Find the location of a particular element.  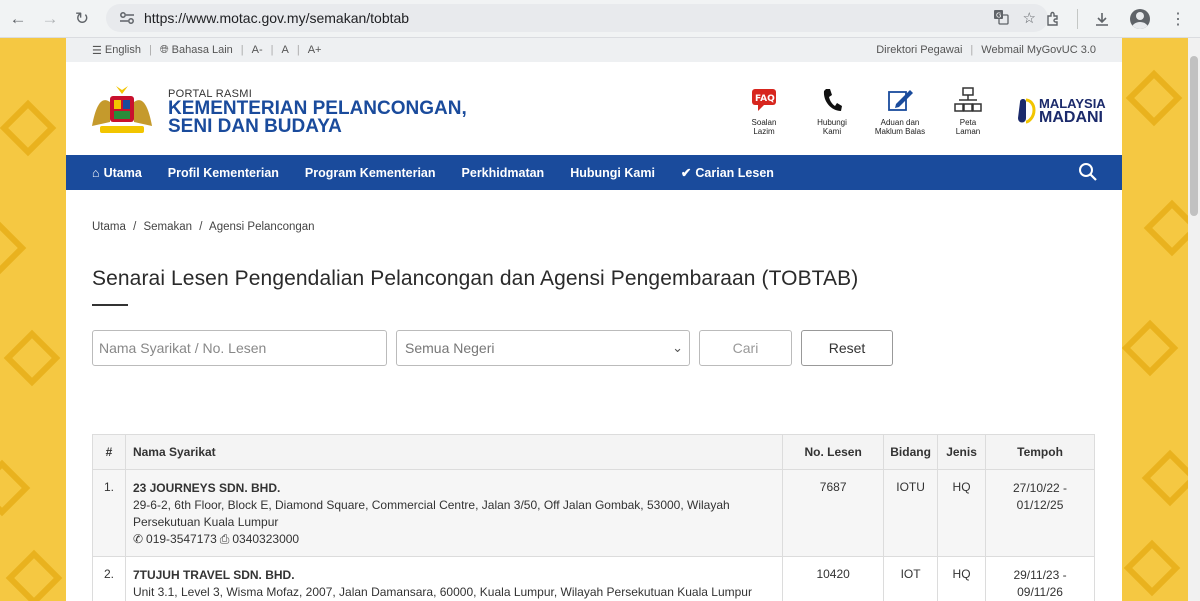

page-scrollbar is located at coordinates (1194, 319).